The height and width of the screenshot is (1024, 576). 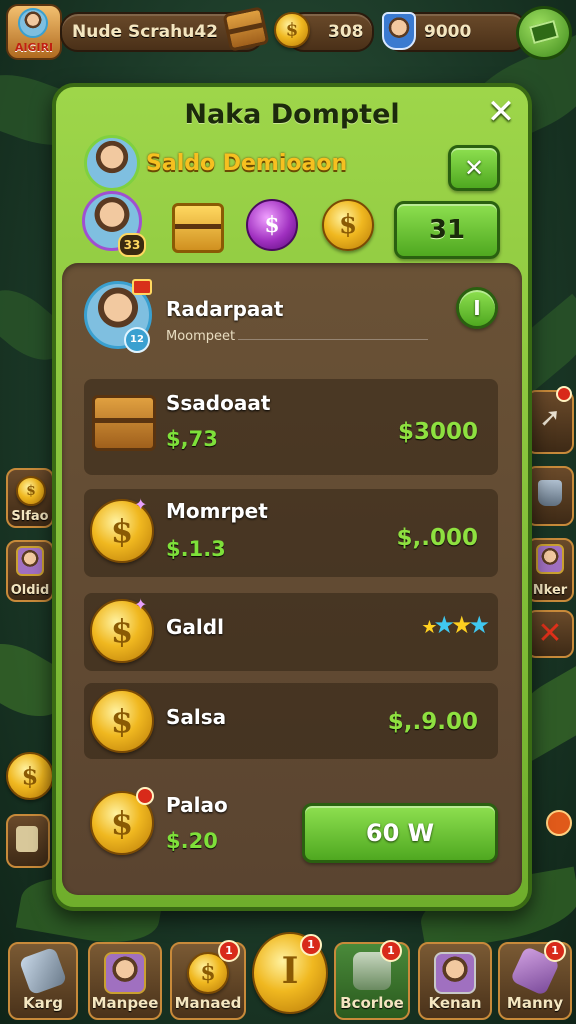 What do you see at coordinates (535, 980) in the screenshot?
I see `nav-tab-7: 1 Manny` at bounding box center [535, 980].